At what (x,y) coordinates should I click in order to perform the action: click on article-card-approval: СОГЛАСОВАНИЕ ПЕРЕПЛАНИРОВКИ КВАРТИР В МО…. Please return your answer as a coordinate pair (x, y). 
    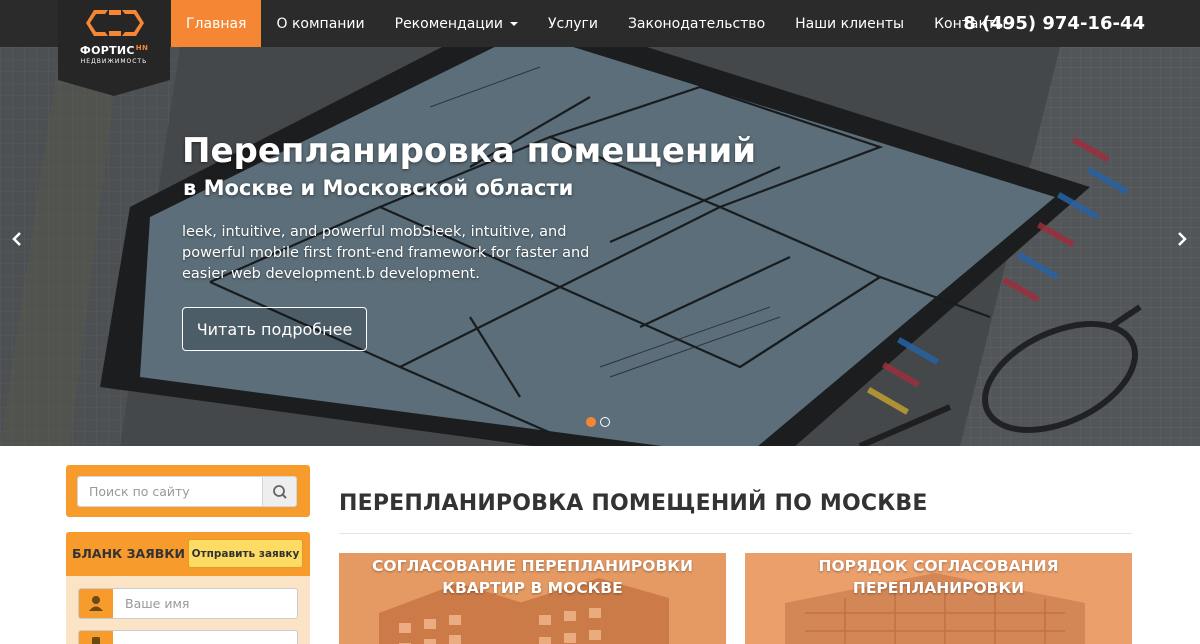
    Looking at the image, I should click on (532, 598).